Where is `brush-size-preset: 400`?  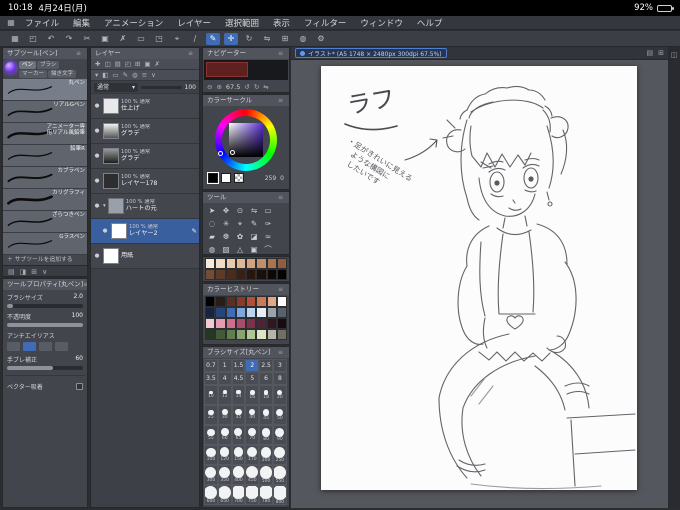 brush-size-preset: 400 is located at coordinates (238, 475).